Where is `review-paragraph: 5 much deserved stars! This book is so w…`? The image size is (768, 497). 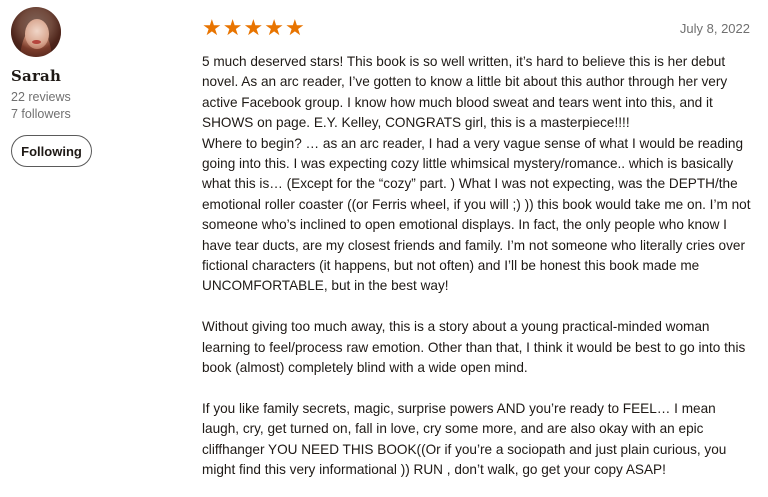
review-paragraph: 5 much deserved stars! This book is so w… is located at coordinates (465, 92).